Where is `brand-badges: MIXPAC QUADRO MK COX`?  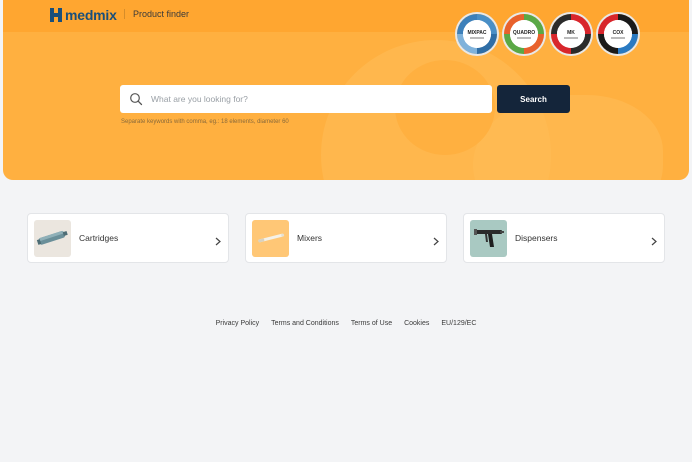 brand-badges: MIXPAC QUADRO MK COX is located at coordinates (547, 34).